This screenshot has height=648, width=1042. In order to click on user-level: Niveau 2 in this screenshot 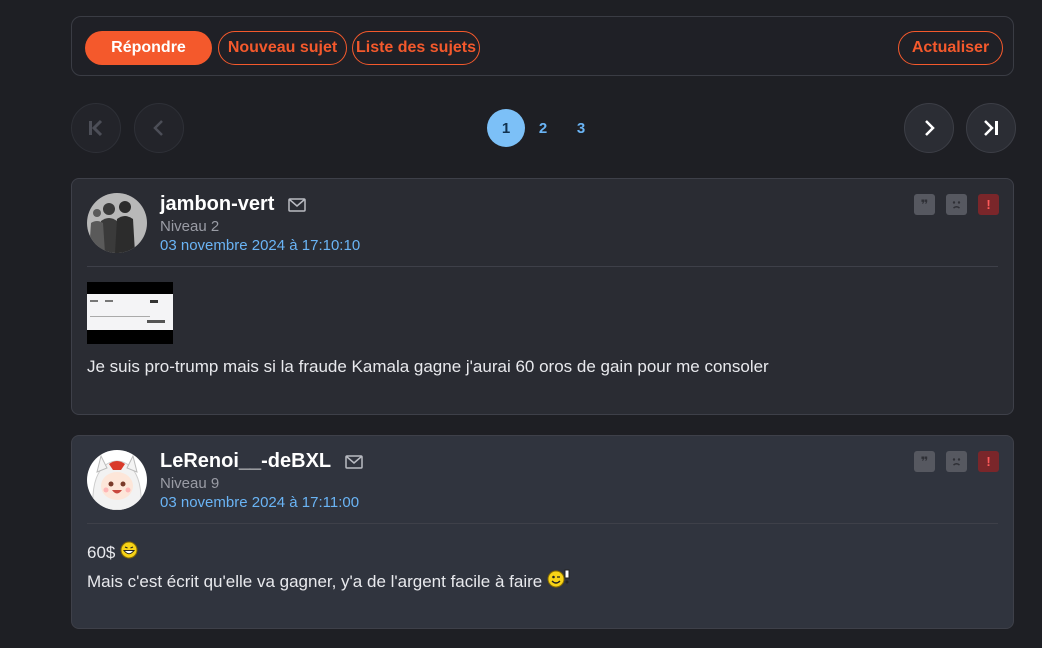, I will do `click(190, 226)`.